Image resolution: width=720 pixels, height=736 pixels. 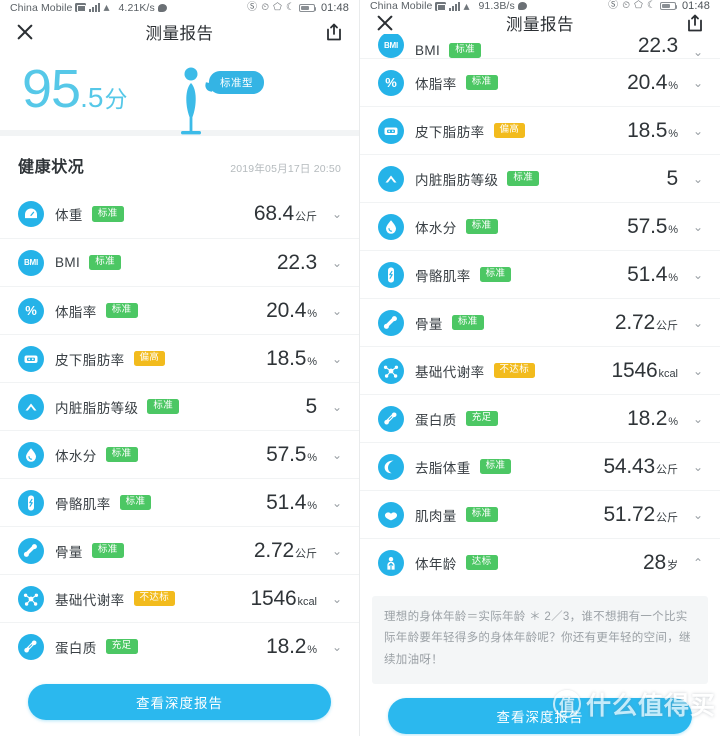 I want to click on metric-value: 18.5, so click(x=286, y=358).